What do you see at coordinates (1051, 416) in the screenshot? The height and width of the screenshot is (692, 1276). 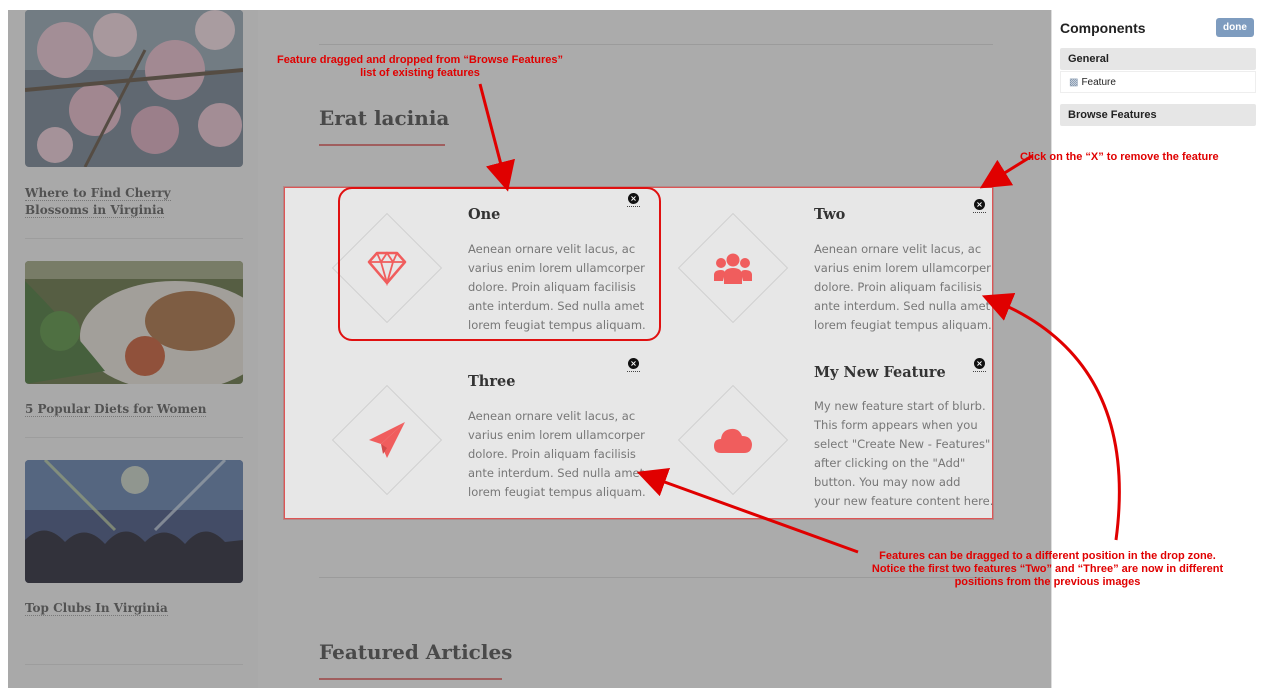 I see `arrow-to-feature-two` at bounding box center [1051, 416].